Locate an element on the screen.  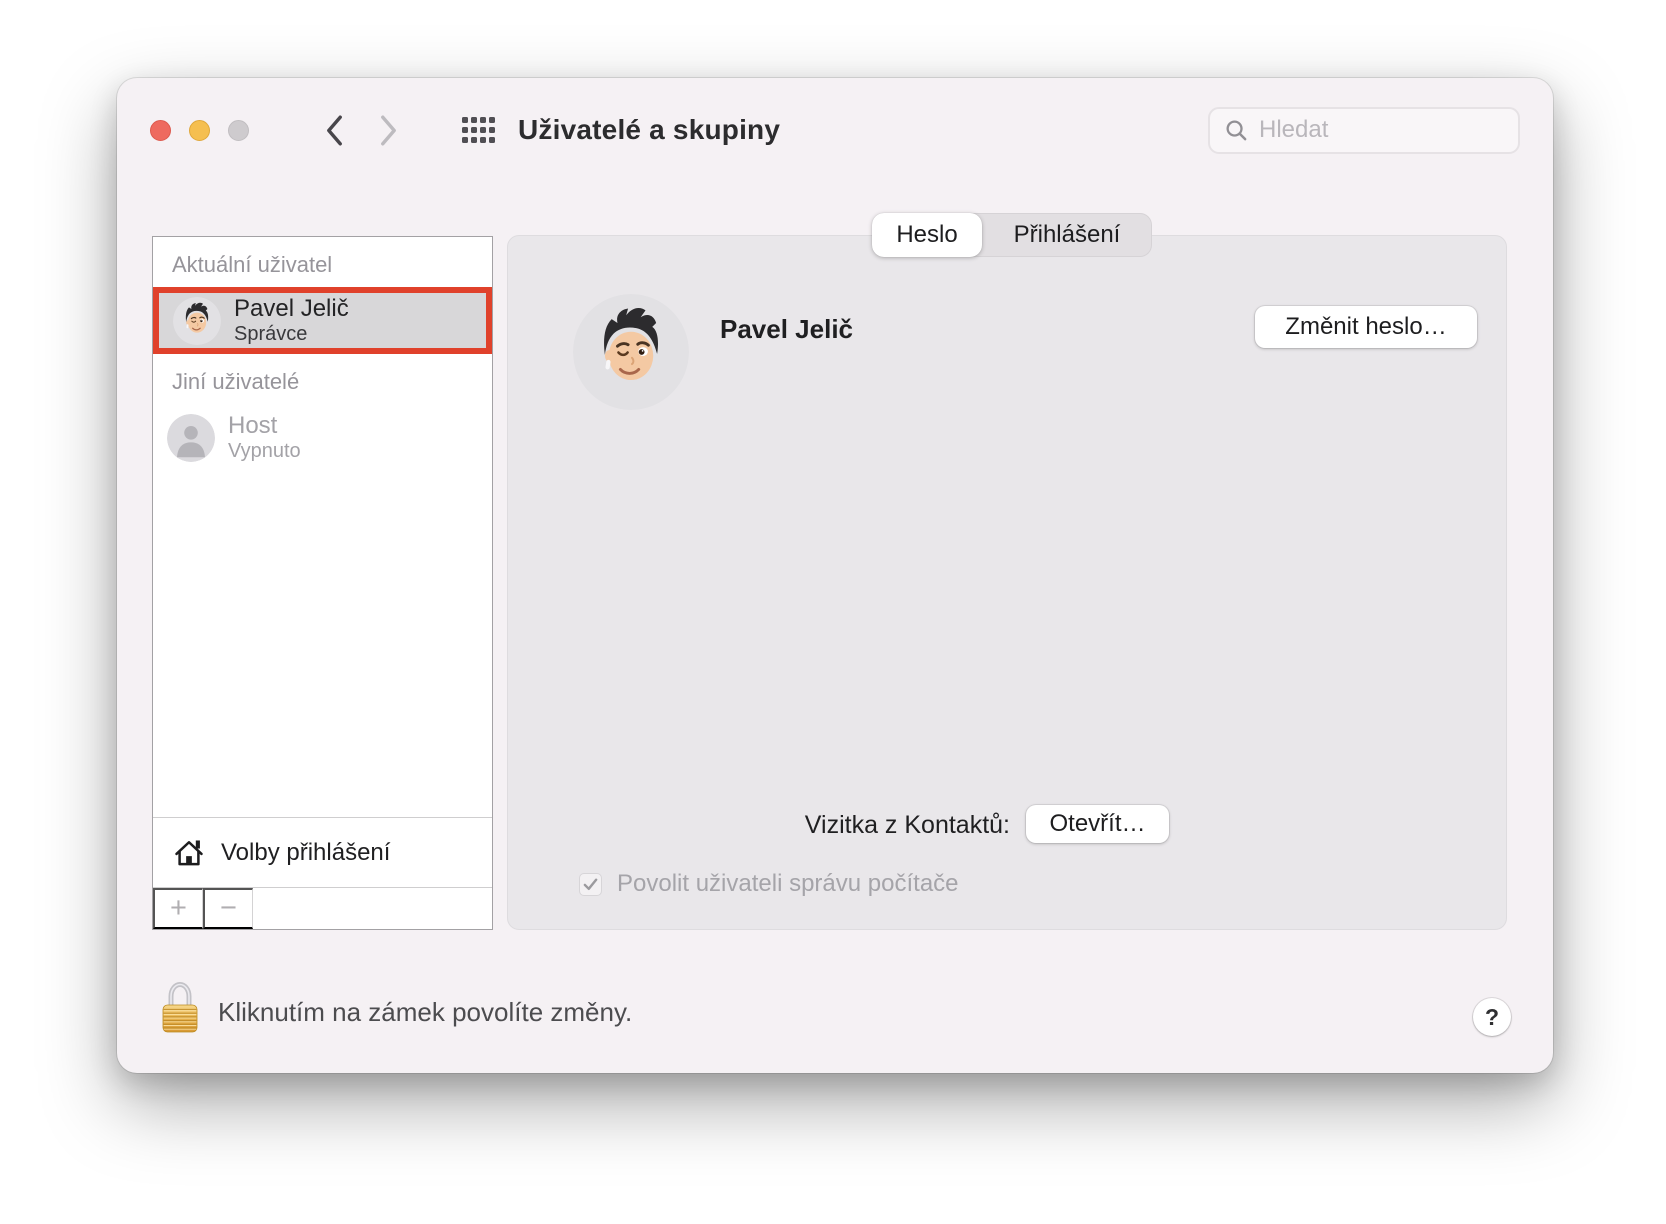
back-button is located at coordinates (334, 130).